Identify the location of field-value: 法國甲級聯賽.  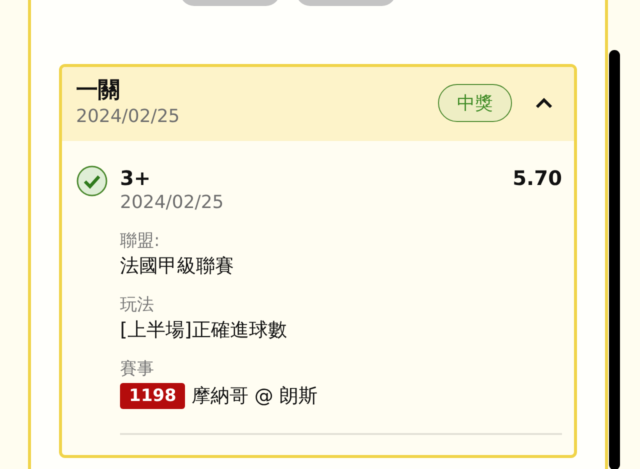
(177, 266).